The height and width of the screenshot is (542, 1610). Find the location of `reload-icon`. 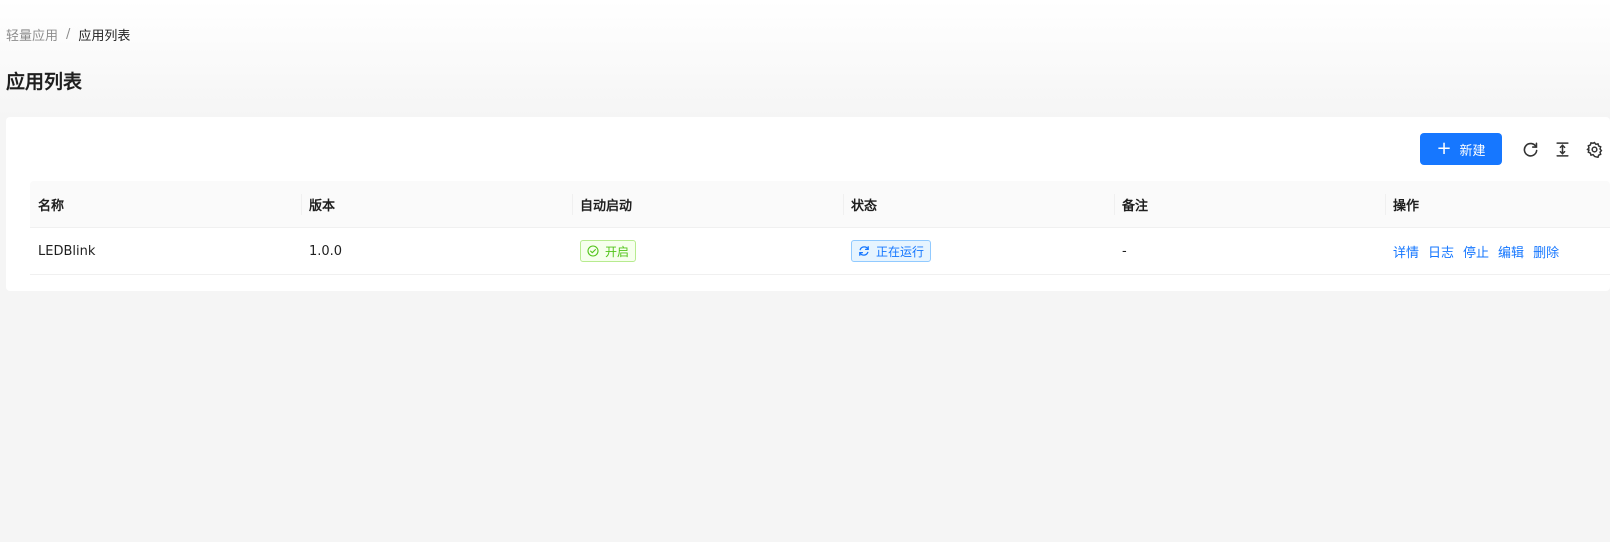

reload-icon is located at coordinates (1530, 149).